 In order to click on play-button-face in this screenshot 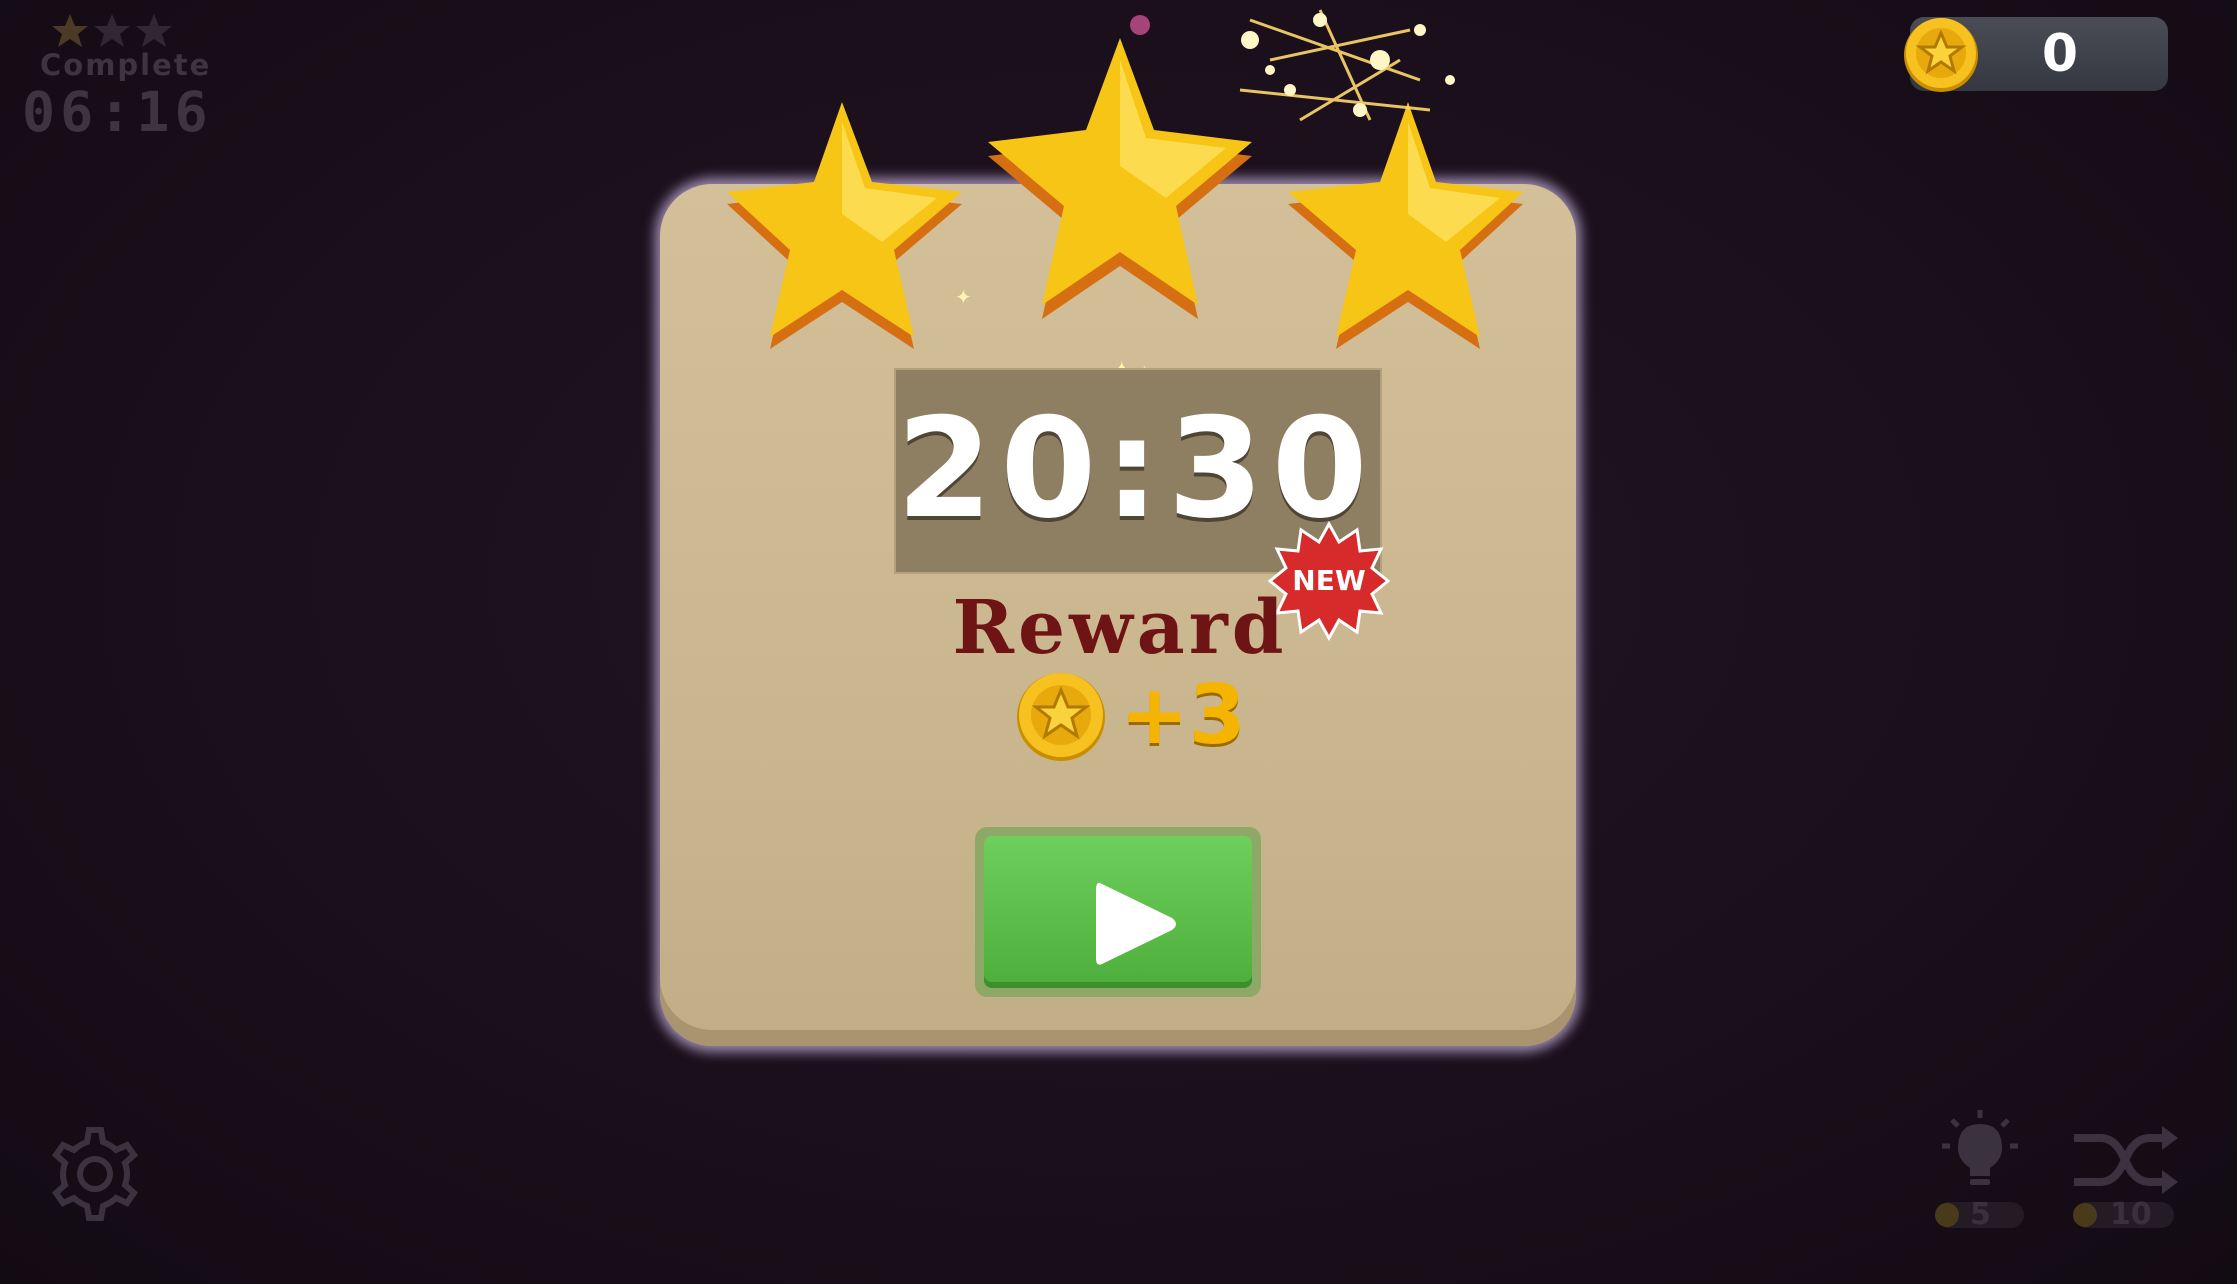, I will do `click(1118, 912)`.